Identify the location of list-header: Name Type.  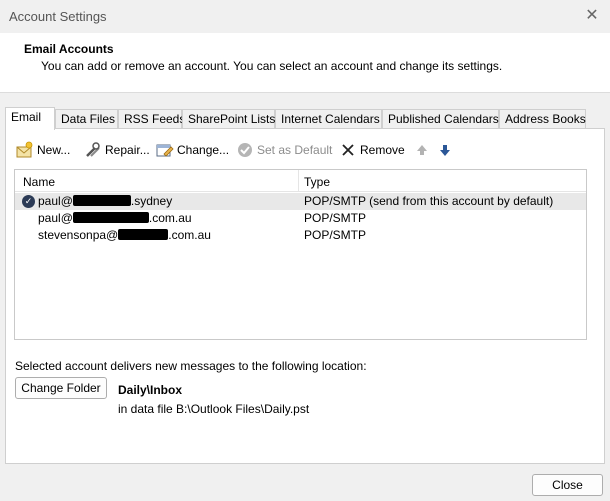
(300, 181).